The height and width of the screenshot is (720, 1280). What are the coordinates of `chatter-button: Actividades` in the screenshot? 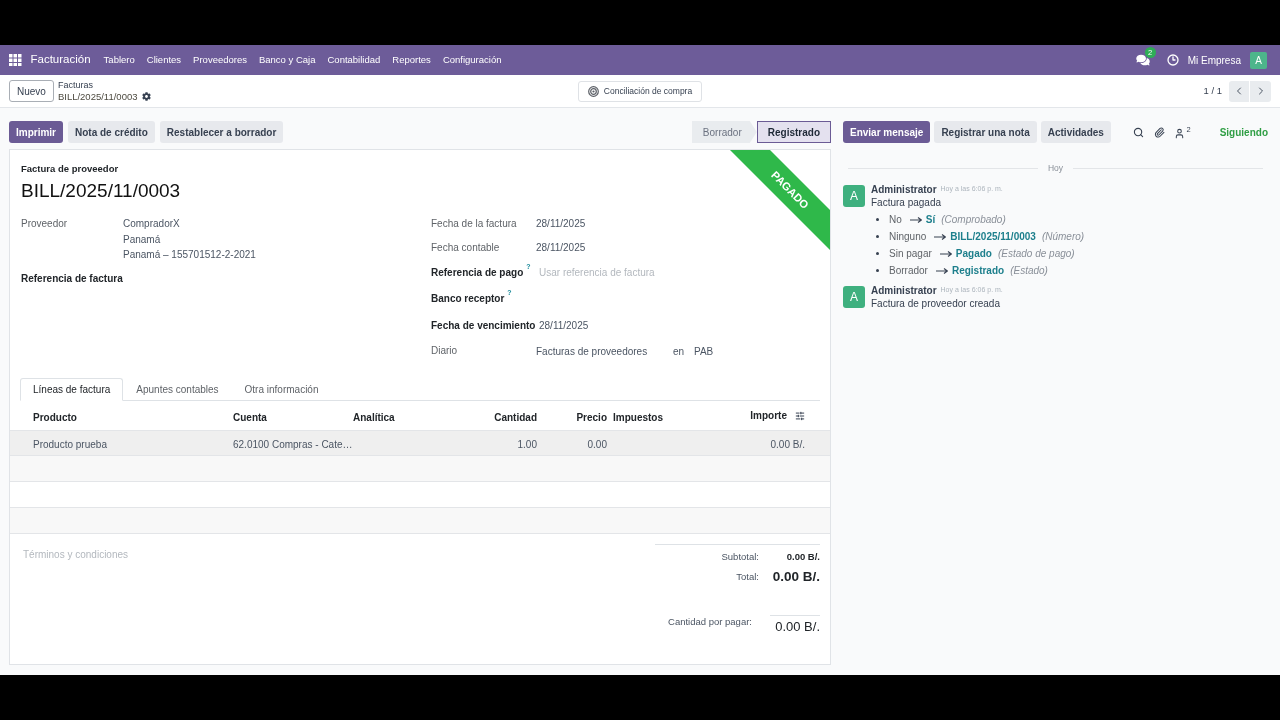 It's located at (1075, 132).